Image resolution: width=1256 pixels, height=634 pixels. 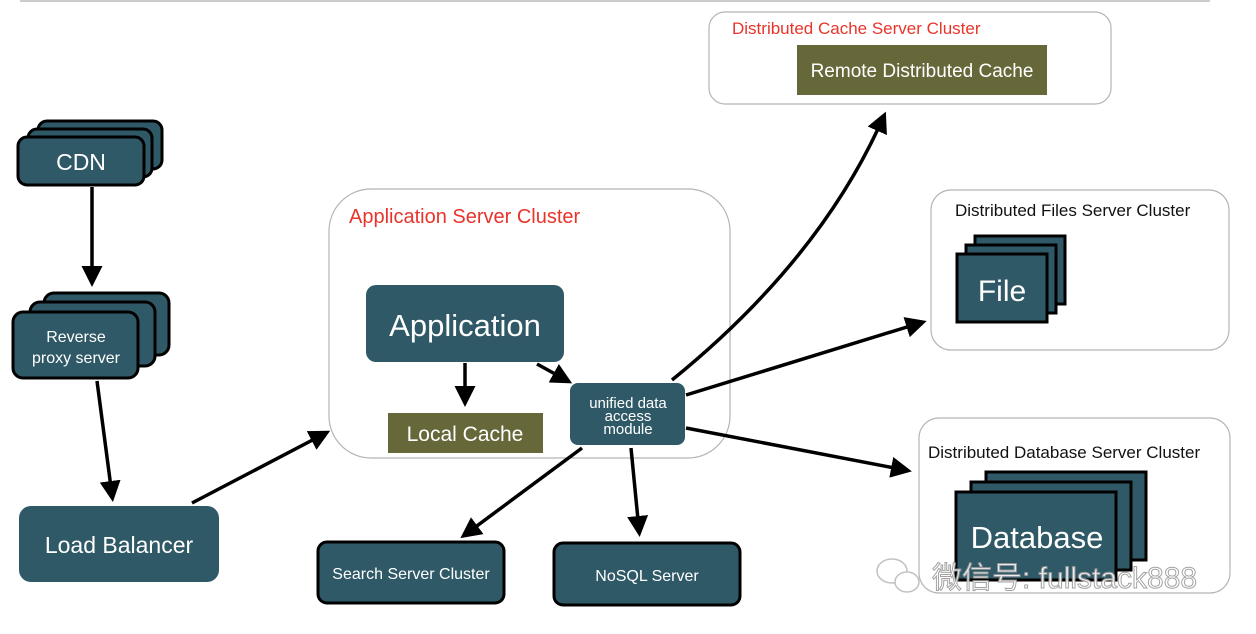 What do you see at coordinates (922, 71) in the screenshot?
I see `node-label: Remote Distributed Cache` at bounding box center [922, 71].